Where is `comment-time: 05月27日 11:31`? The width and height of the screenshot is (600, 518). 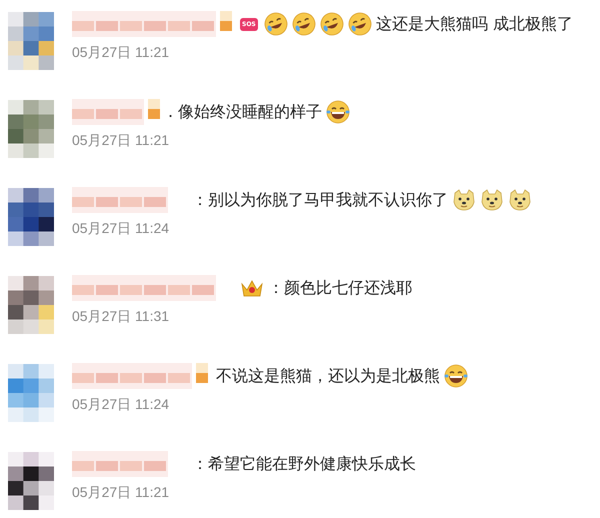 comment-time: 05月27日 11:31 is located at coordinates (121, 317).